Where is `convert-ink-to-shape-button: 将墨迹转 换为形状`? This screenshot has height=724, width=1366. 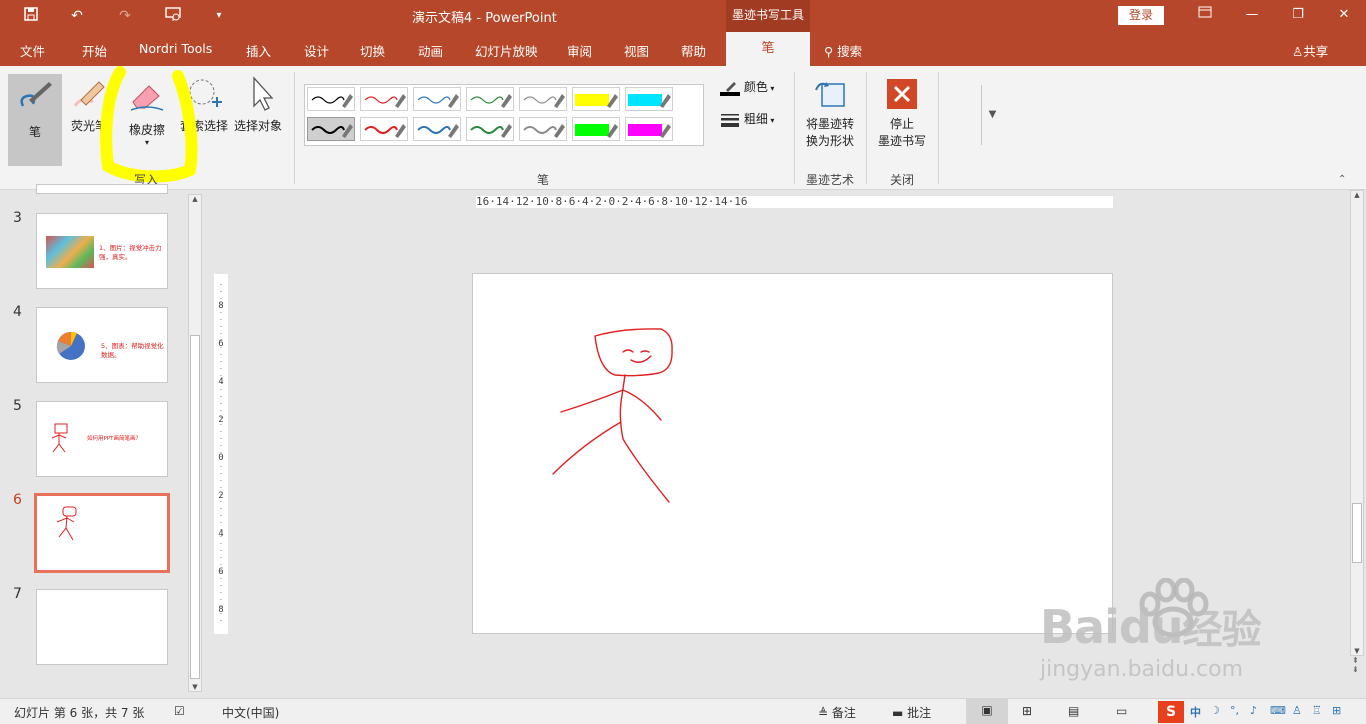
convert-ink-to-shape-button: 将墨迹转 换为形状 is located at coordinates (830, 112).